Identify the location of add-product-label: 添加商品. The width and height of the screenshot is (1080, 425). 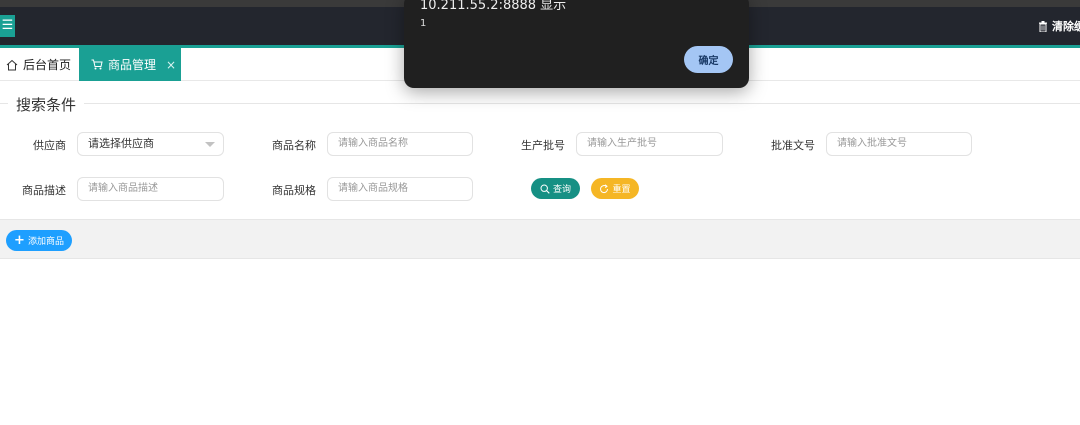
(45, 242).